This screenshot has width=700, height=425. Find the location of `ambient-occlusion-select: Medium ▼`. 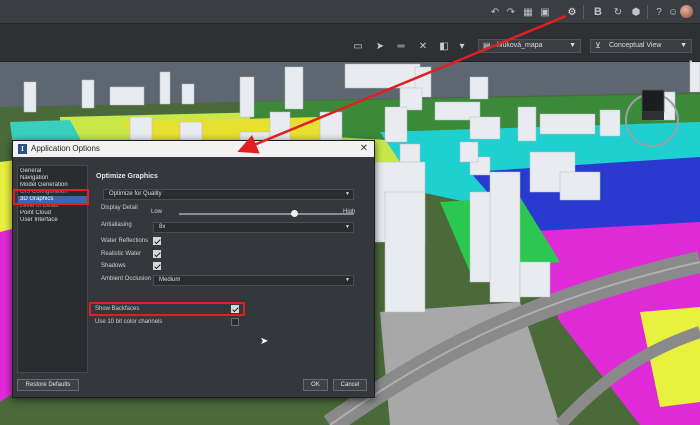

ambient-occlusion-select: Medium ▼ is located at coordinates (253, 280).